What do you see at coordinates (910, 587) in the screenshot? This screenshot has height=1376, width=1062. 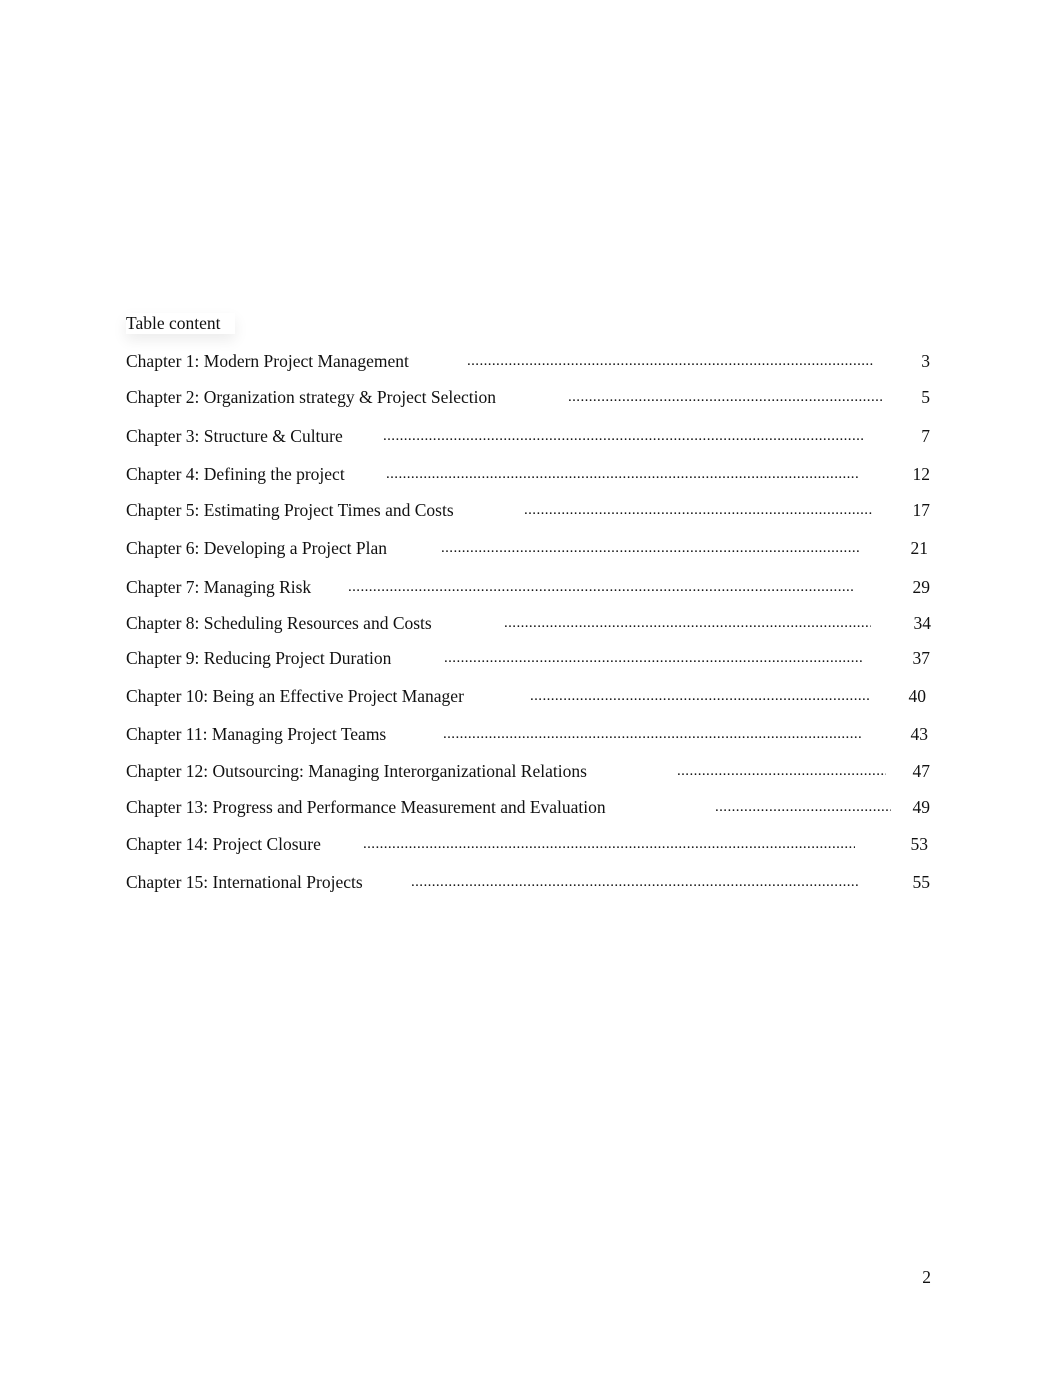 I see `toc-entry-page: 29` at bounding box center [910, 587].